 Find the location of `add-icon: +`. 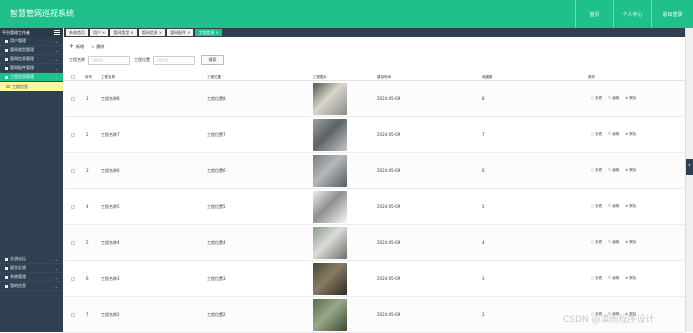

add-icon: + is located at coordinates (71, 46).